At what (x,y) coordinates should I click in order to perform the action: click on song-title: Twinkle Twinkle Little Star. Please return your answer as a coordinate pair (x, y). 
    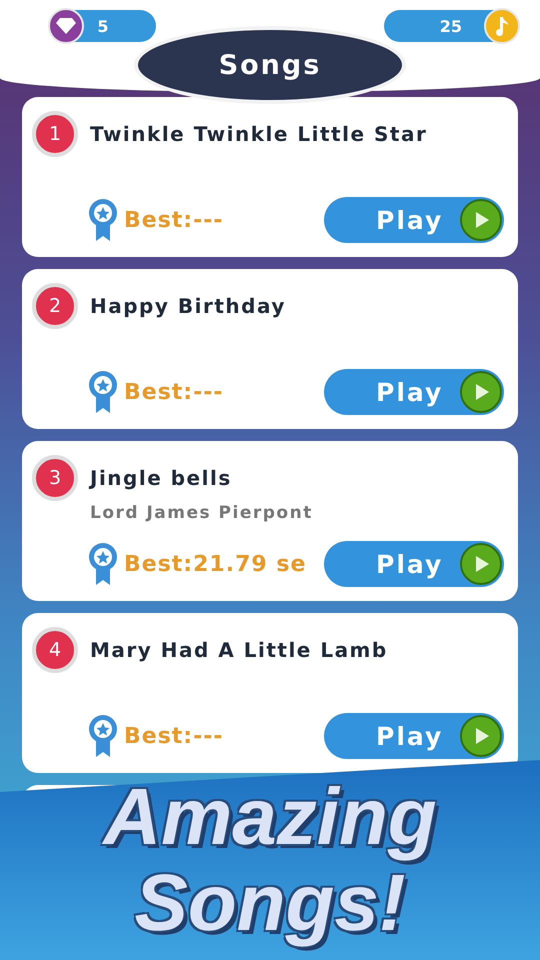
    Looking at the image, I should click on (259, 134).